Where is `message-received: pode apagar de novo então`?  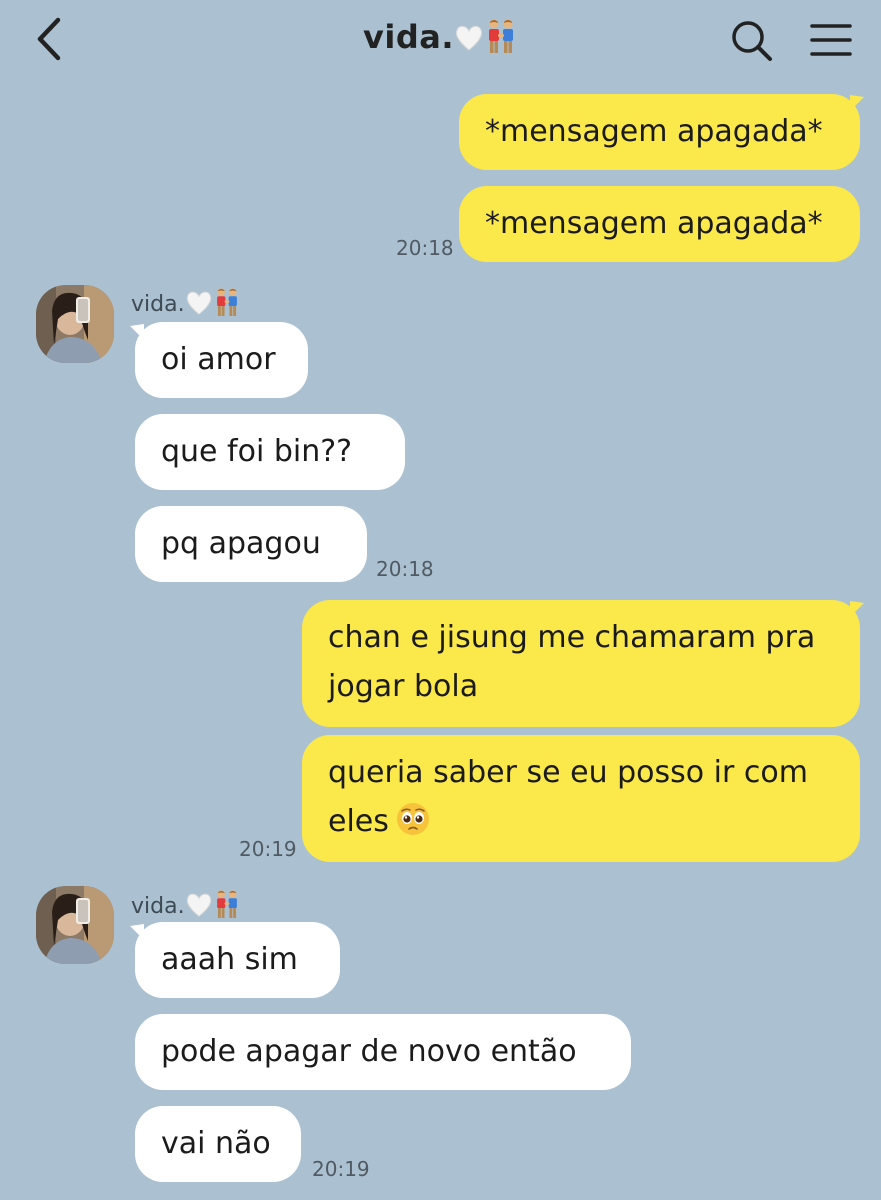
message-received: pode apagar de novo então is located at coordinates (383, 1052).